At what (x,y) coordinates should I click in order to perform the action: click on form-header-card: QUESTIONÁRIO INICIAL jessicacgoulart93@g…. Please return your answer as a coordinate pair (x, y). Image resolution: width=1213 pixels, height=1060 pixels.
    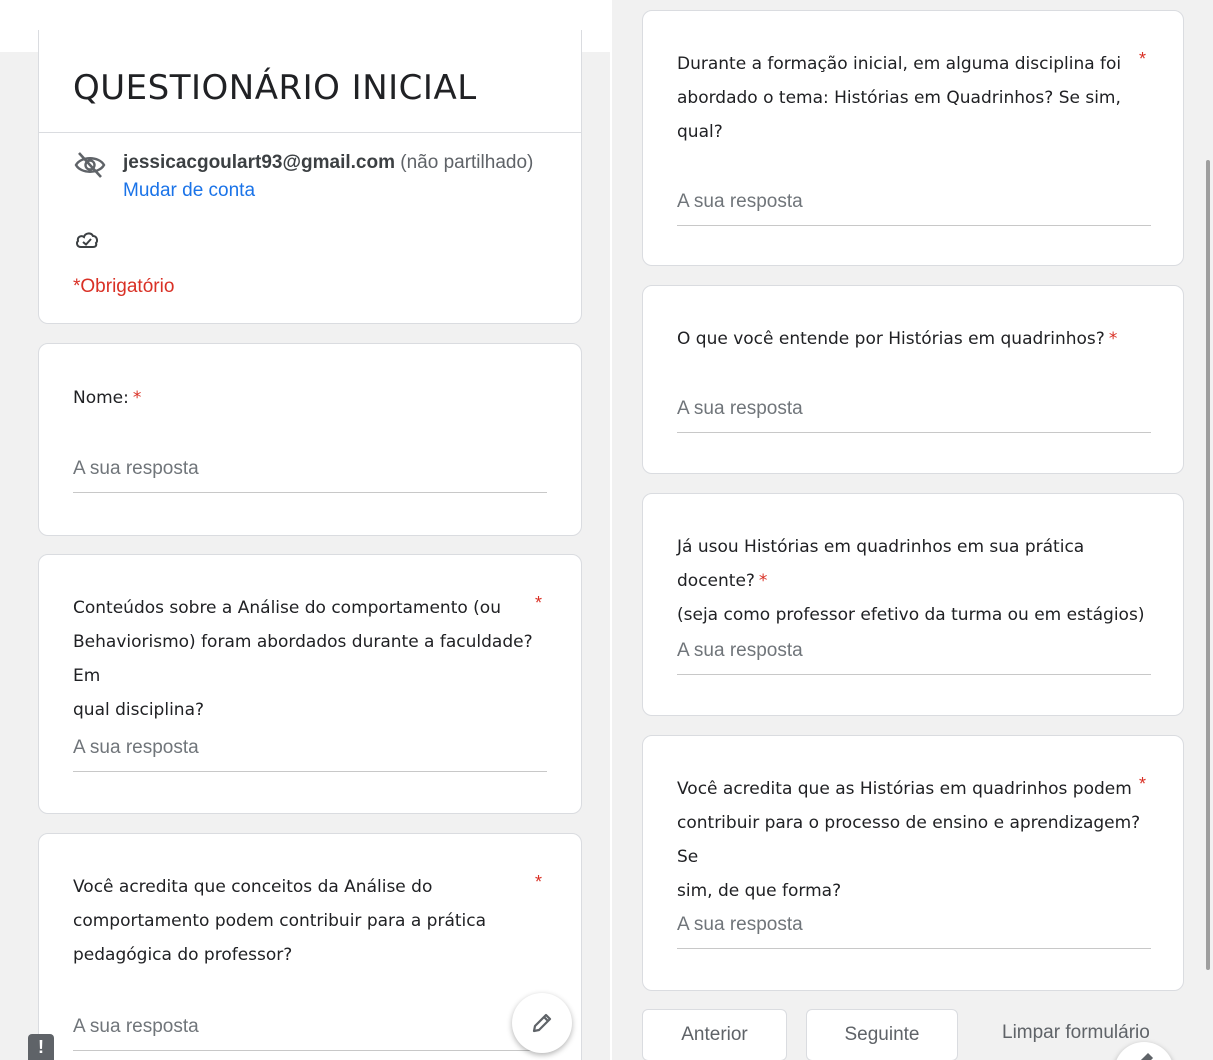
    Looking at the image, I should click on (310, 177).